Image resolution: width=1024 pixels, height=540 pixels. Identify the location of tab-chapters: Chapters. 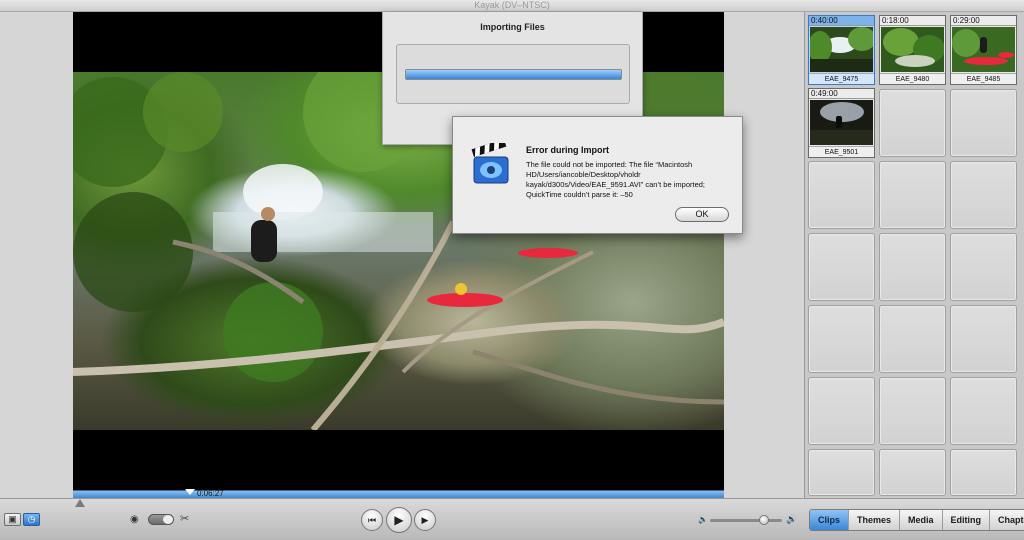
(1007, 520).